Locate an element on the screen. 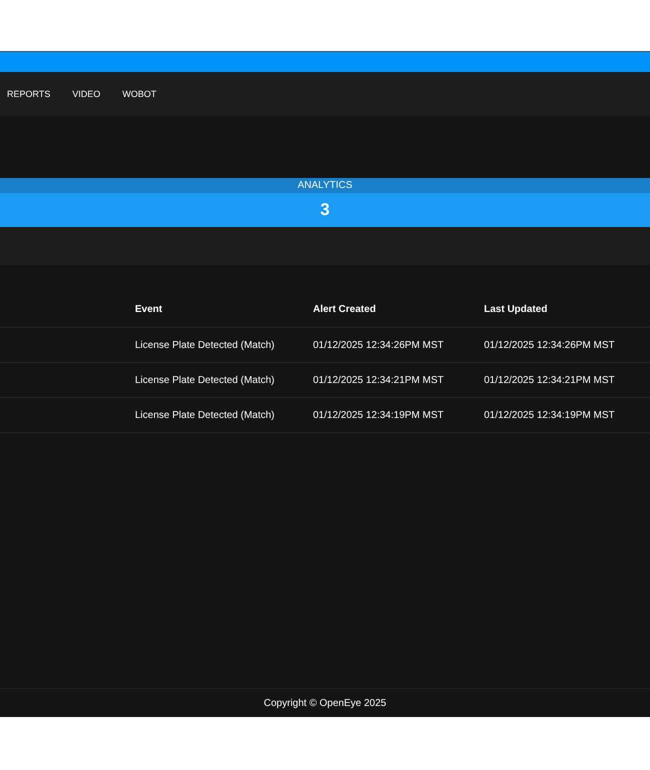  column-header: Alert Created is located at coordinates (344, 309).